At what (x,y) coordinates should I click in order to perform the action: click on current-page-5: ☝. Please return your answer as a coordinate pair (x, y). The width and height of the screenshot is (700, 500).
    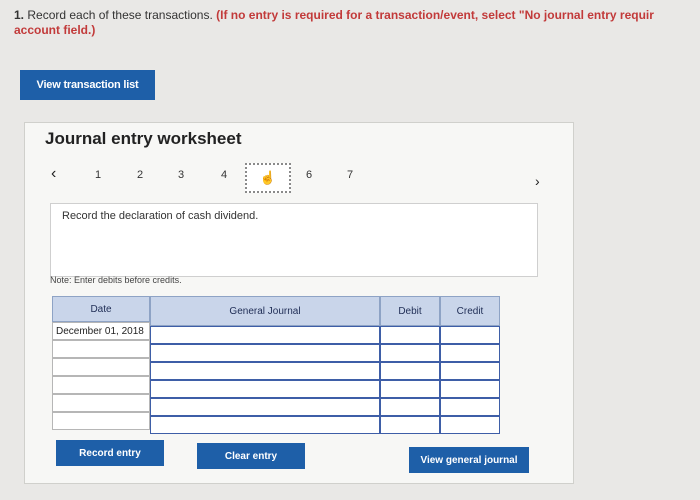
    Looking at the image, I should click on (268, 178).